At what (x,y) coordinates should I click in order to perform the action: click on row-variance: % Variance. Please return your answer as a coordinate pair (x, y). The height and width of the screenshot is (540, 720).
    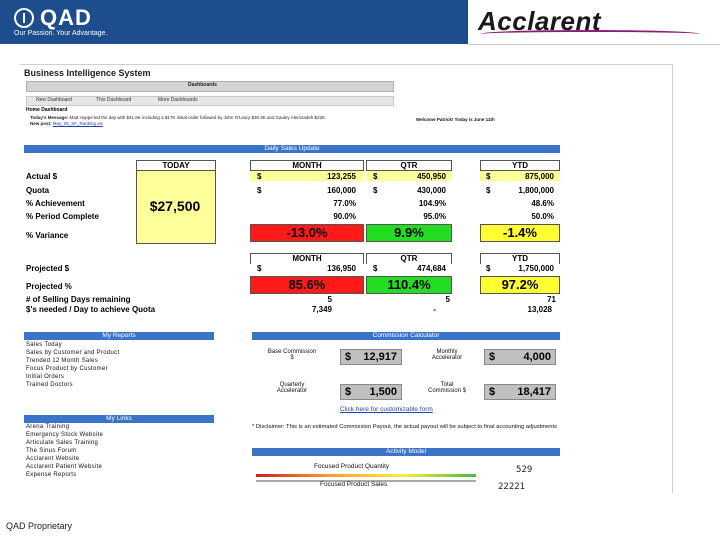
    Looking at the image, I should click on (47, 235).